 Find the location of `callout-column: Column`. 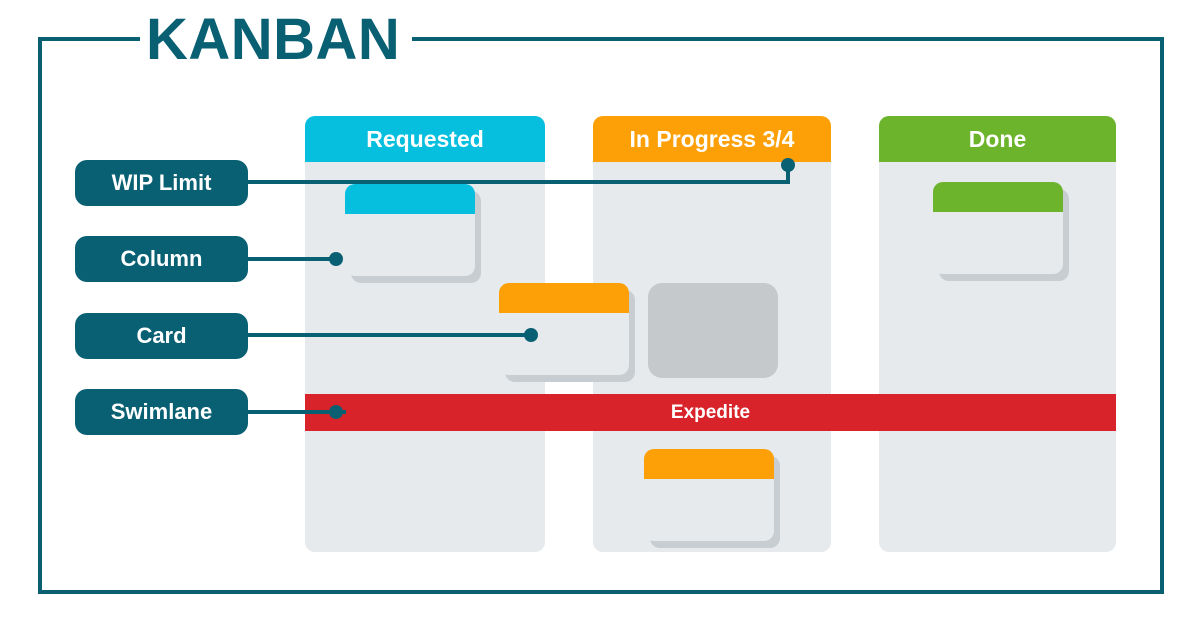

callout-column: Column is located at coordinates (161, 259).